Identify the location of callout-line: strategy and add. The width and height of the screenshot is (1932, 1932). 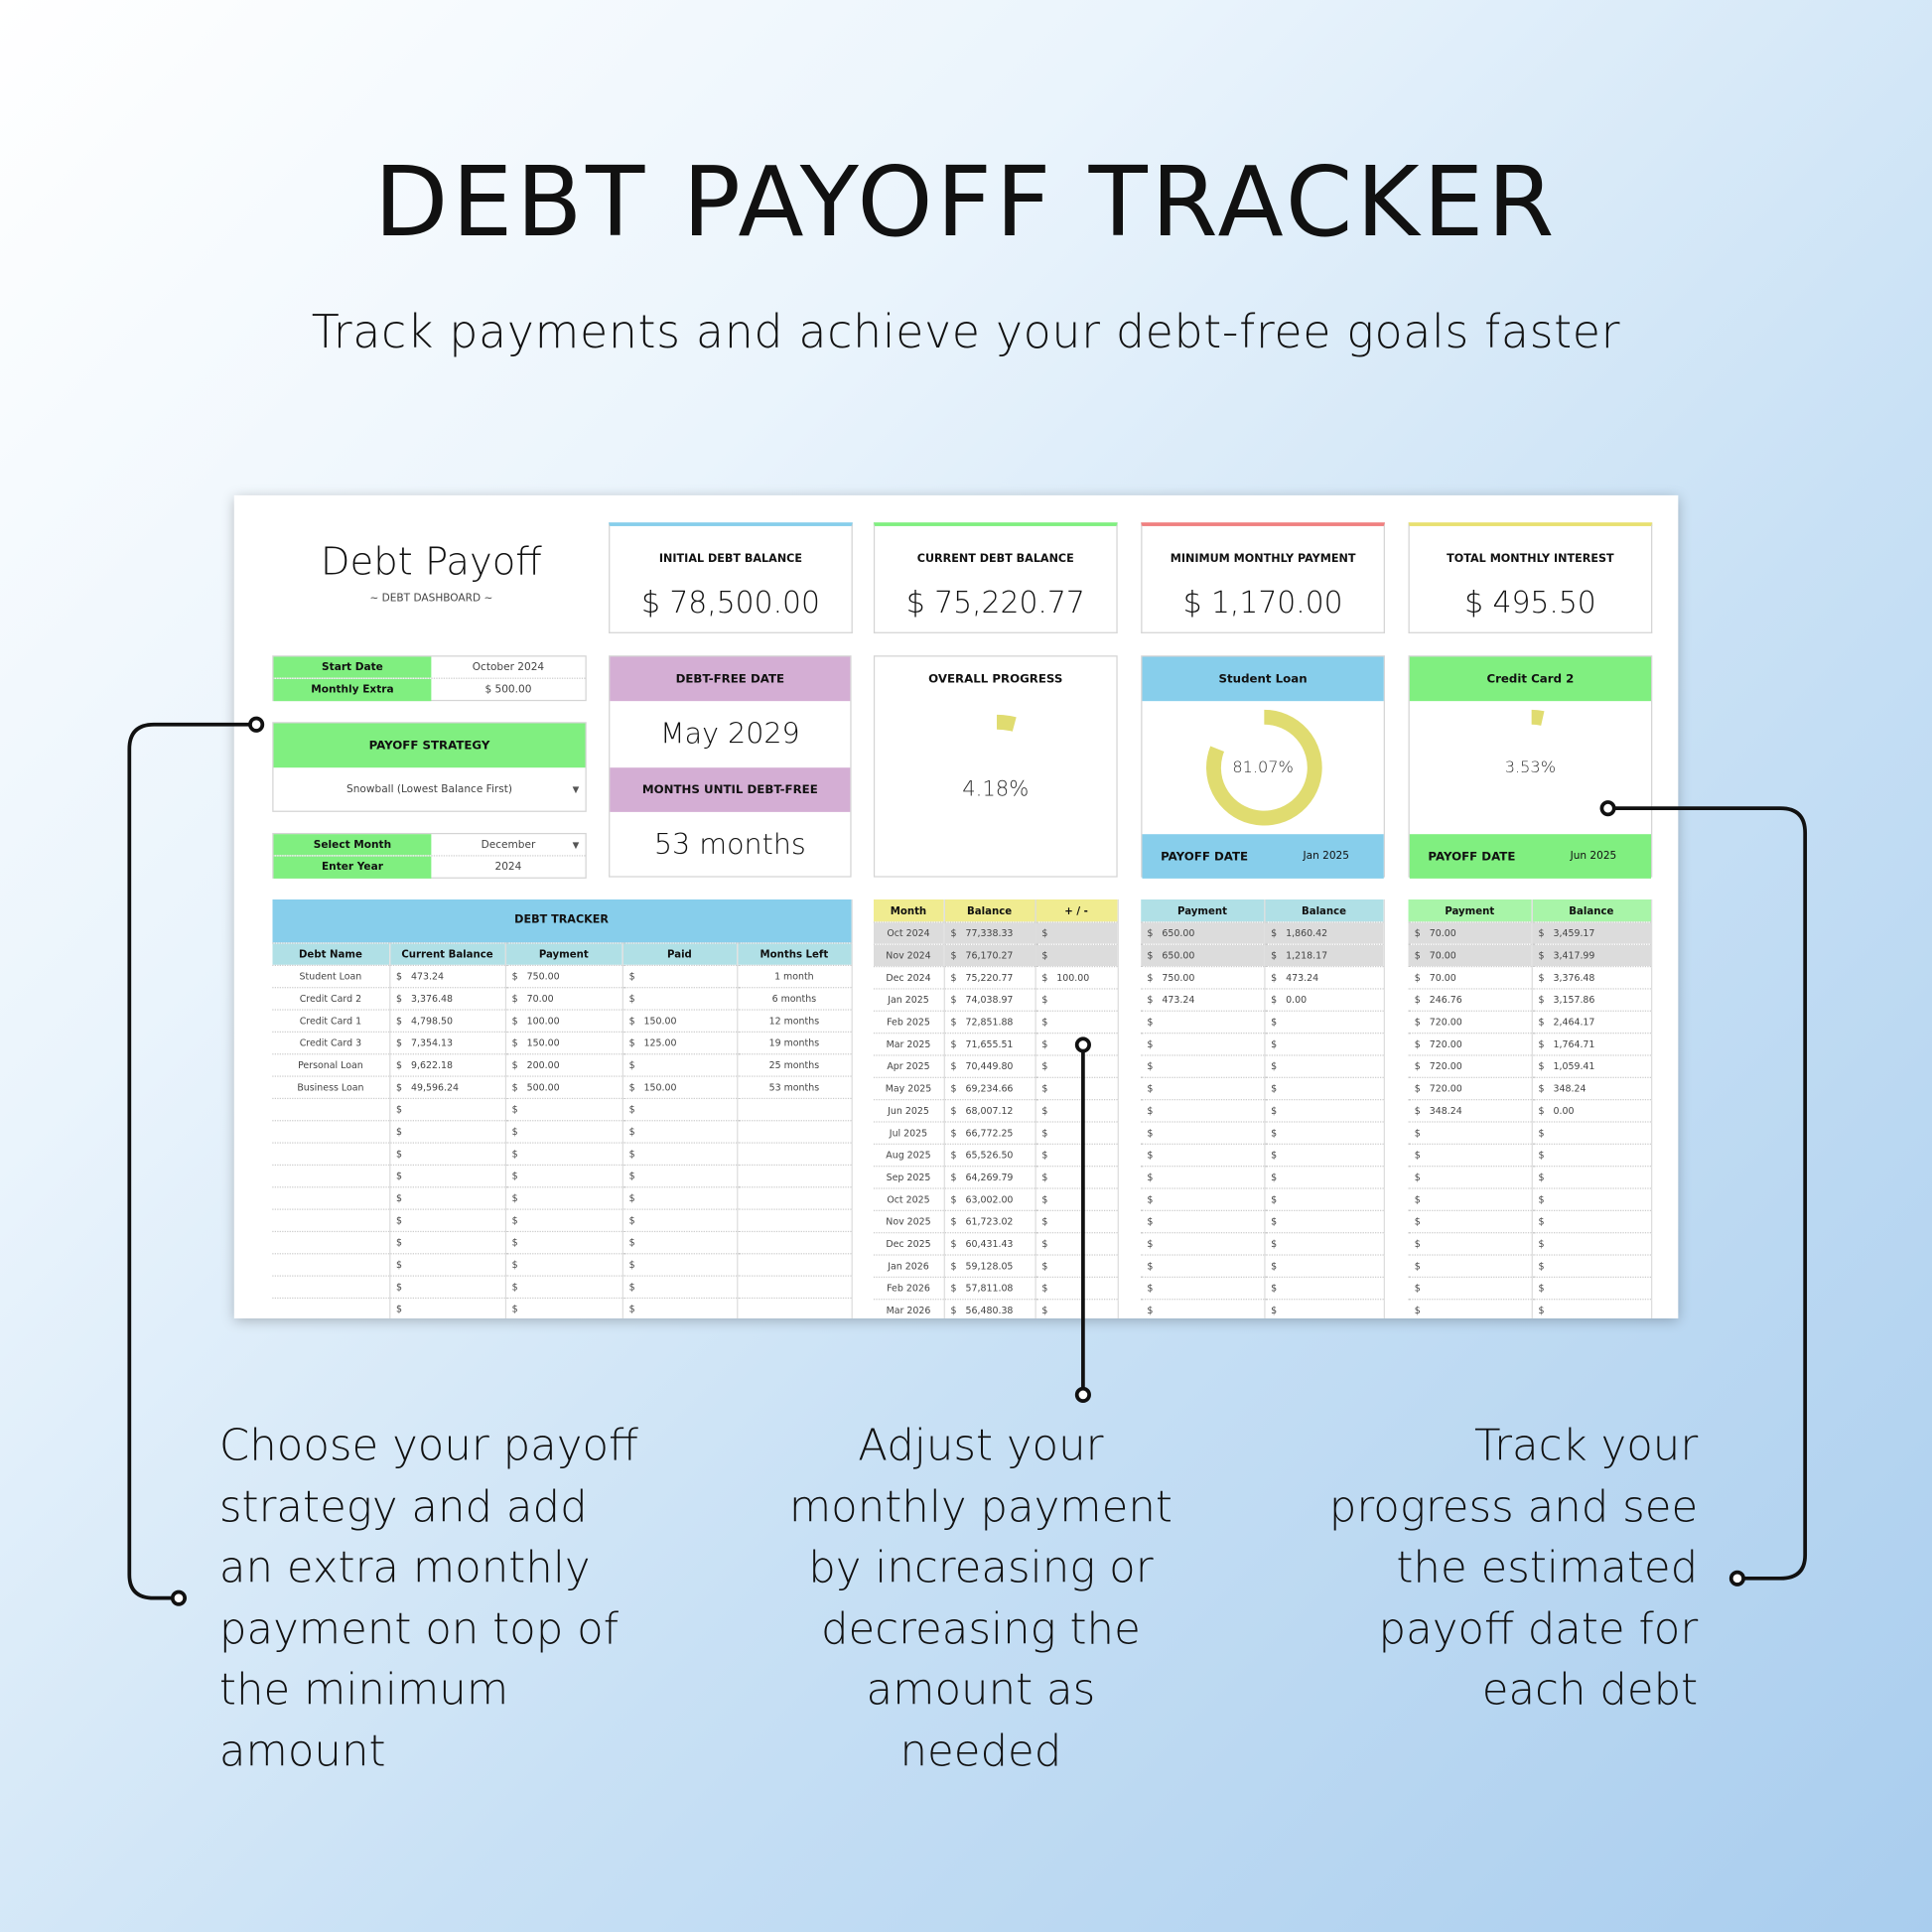
(403, 1507).